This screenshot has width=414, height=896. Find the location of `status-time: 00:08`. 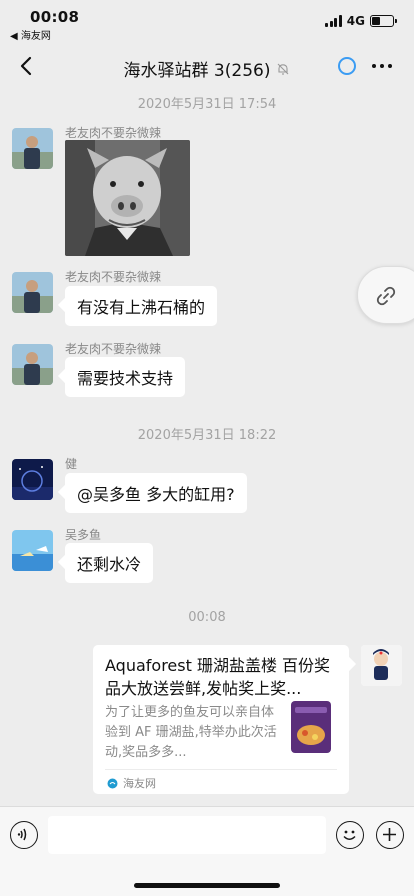

status-time: 00:08 is located at coordinates (55, 17).